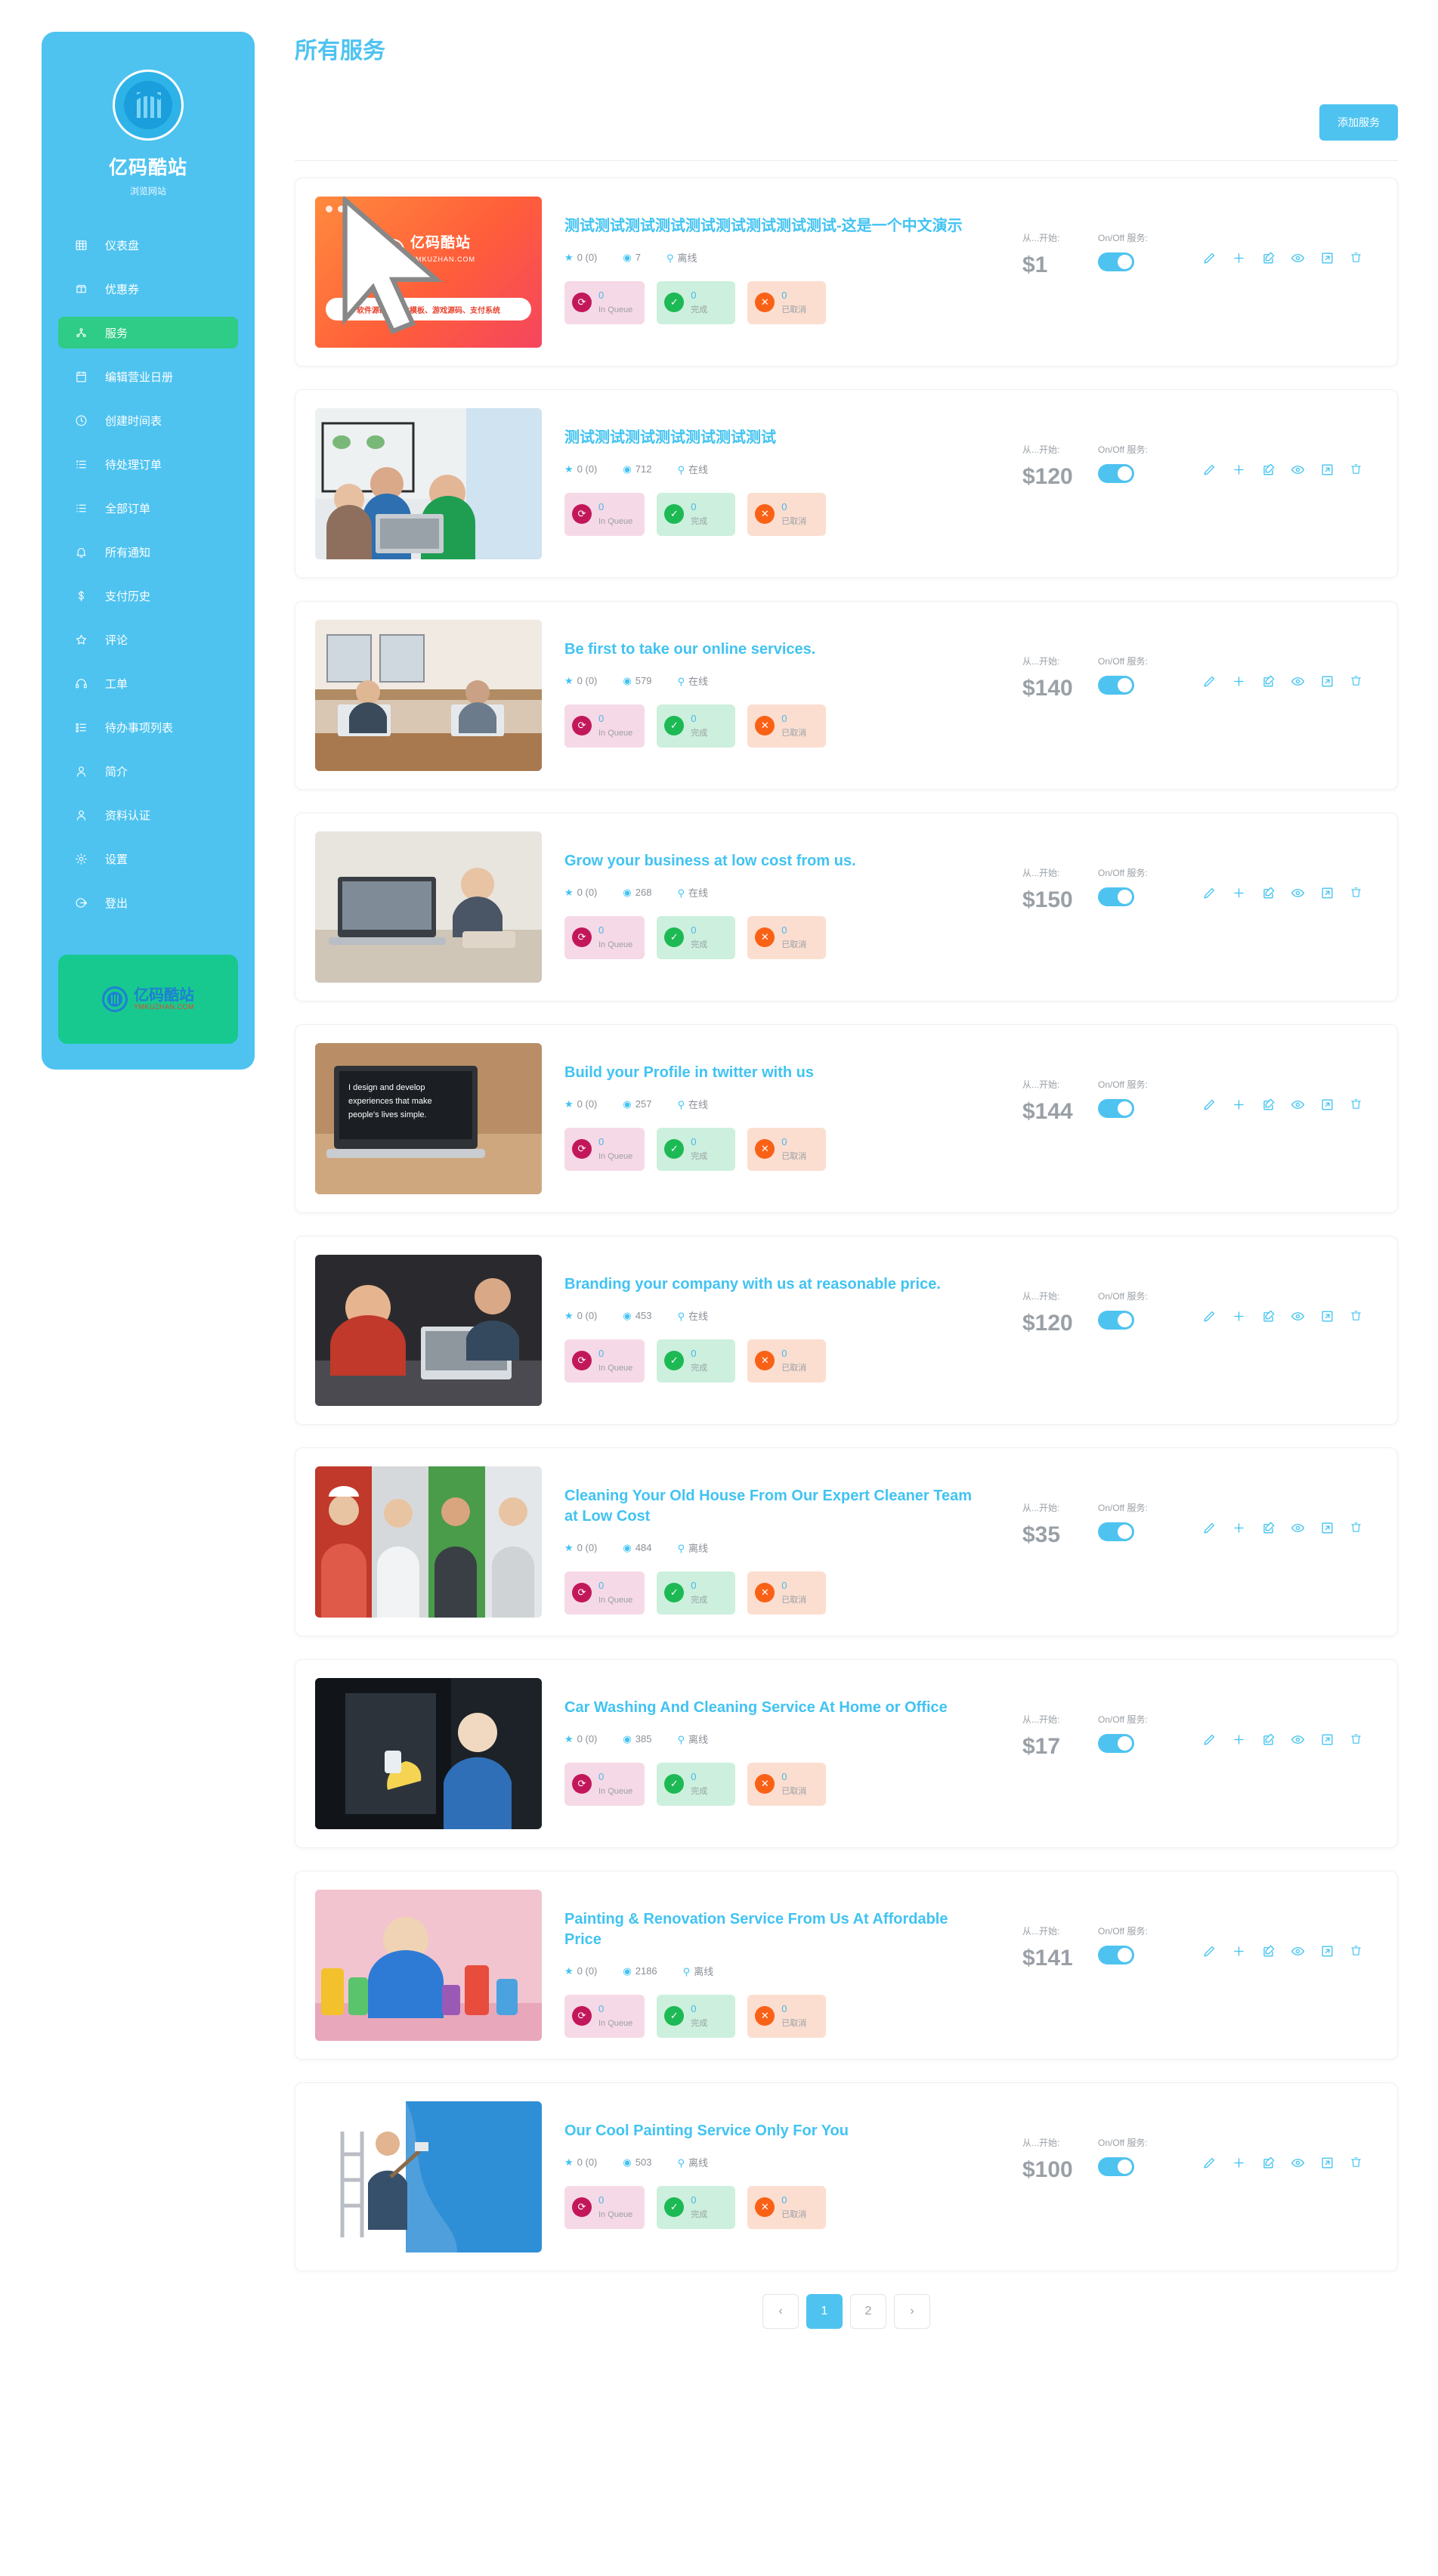  What do you see at coordinates (148, 1000) in the screenshot?
I see `sidebar-promo-card: 亿码酷站 YMKUZHAN.COM` at bounding box center [148, 1000].